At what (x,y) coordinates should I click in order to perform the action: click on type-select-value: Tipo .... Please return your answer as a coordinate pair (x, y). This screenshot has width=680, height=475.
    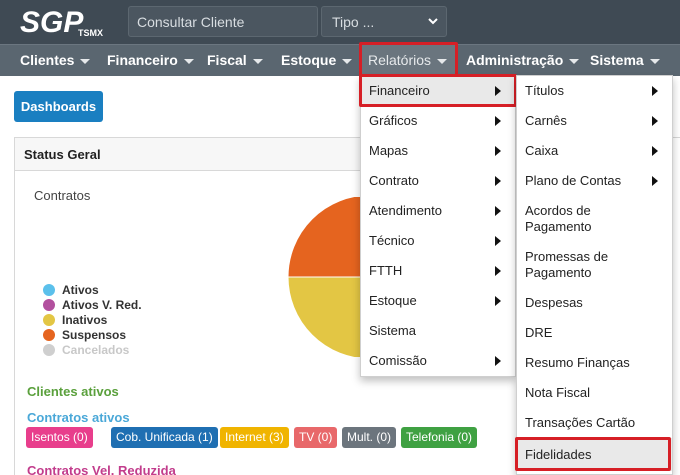
    Looking at the image, I should click on (353, 22).